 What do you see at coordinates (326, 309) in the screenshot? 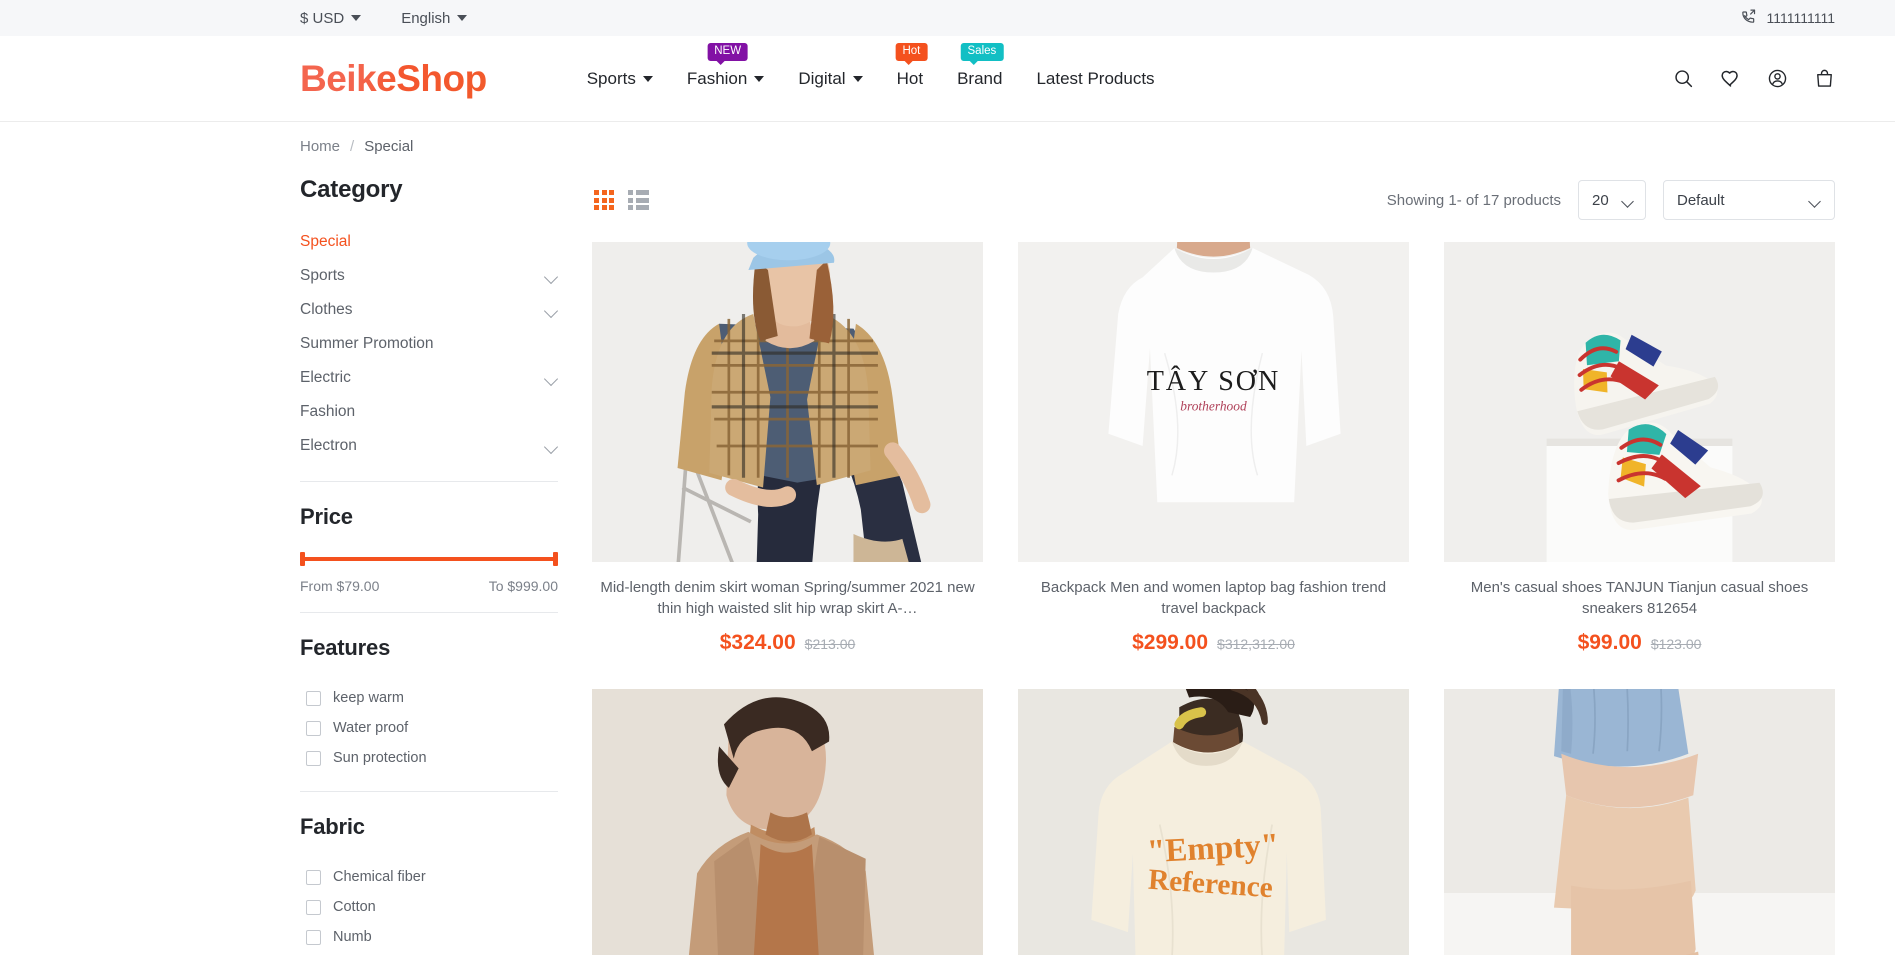
I see `category-label: Clothes` at bounding box center [326, 309].